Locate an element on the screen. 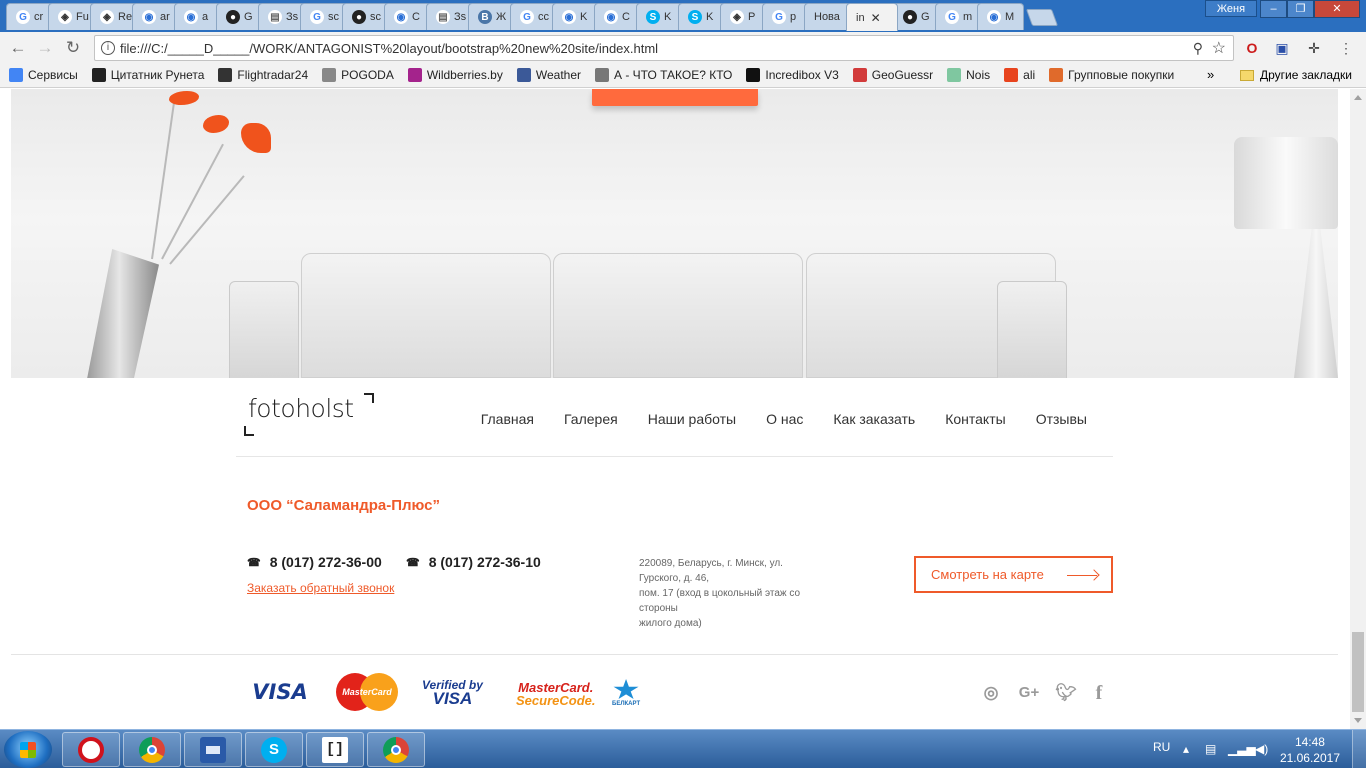 This screenshot has width=1366, height=769. nav-link: Главная is located at coordinates (507, 419).